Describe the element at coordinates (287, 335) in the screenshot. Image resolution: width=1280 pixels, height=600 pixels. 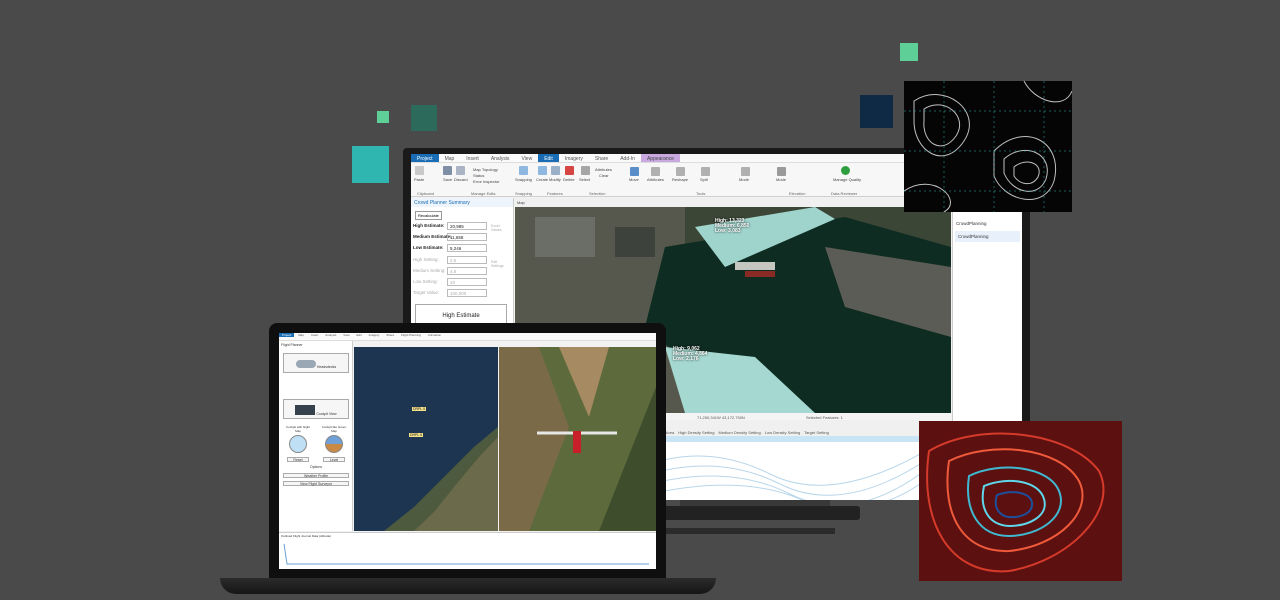
I see `ltab-project: Project` at that location.